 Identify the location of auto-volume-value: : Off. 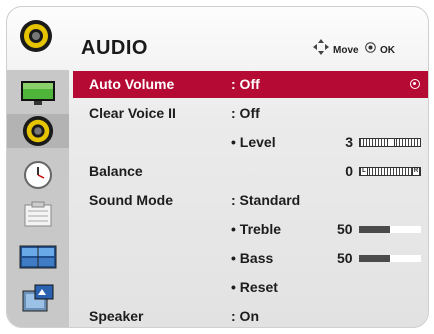
(245, 84).